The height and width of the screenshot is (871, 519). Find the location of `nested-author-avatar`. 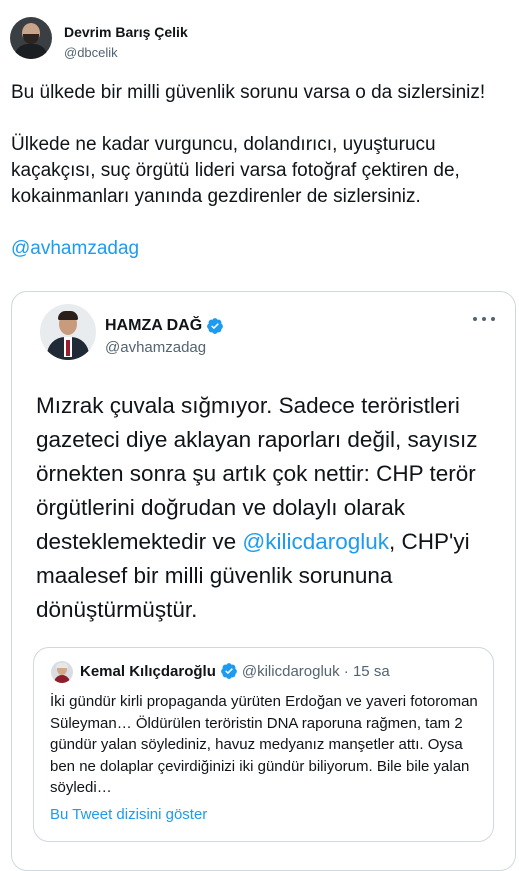

nested-author-avatar is located at coordinates (62, 672).